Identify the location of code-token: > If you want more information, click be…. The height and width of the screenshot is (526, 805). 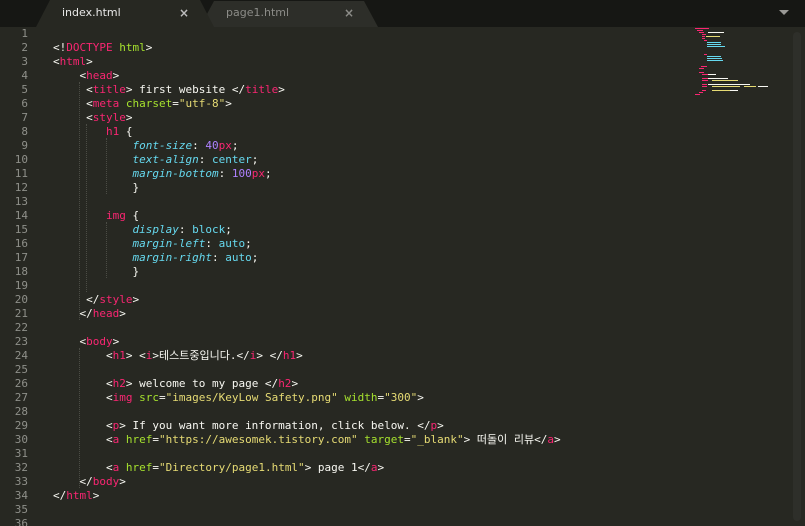
(275, 425).